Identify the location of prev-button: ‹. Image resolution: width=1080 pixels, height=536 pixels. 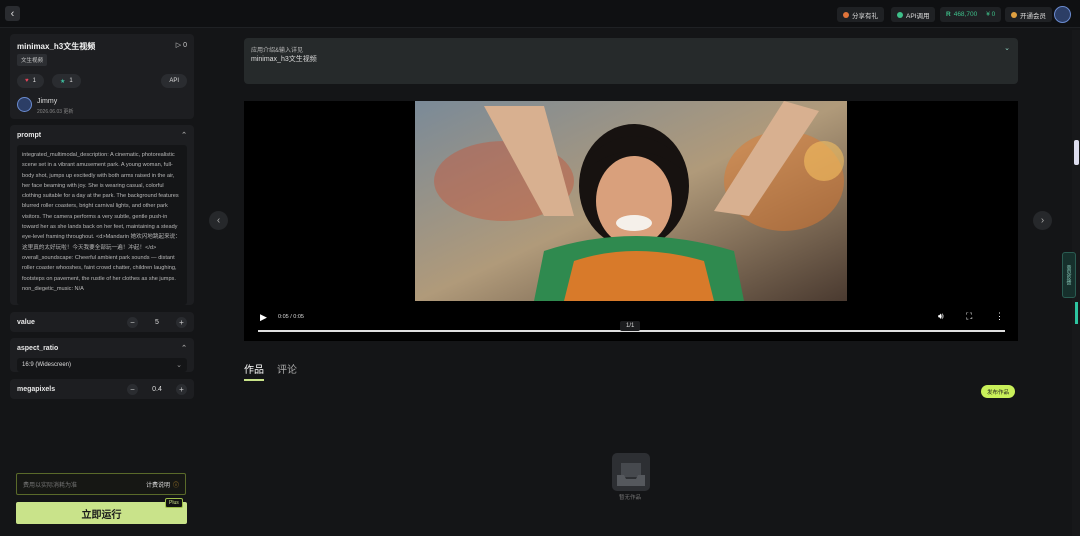
(218, 220).